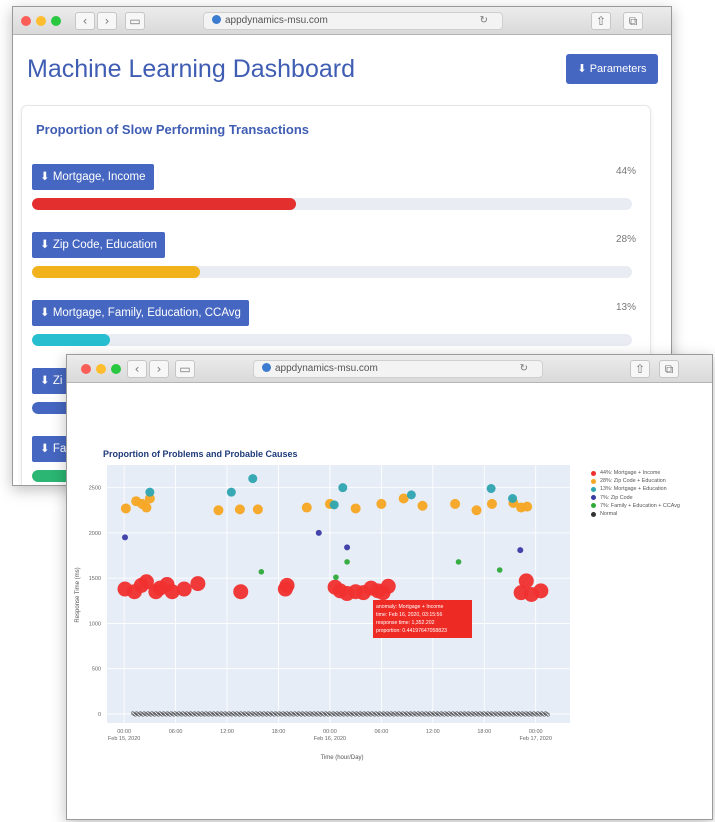 This screenshot has width=715, height=822. I want to click on cause-button: ⬇ Zi, so click(51, 381).